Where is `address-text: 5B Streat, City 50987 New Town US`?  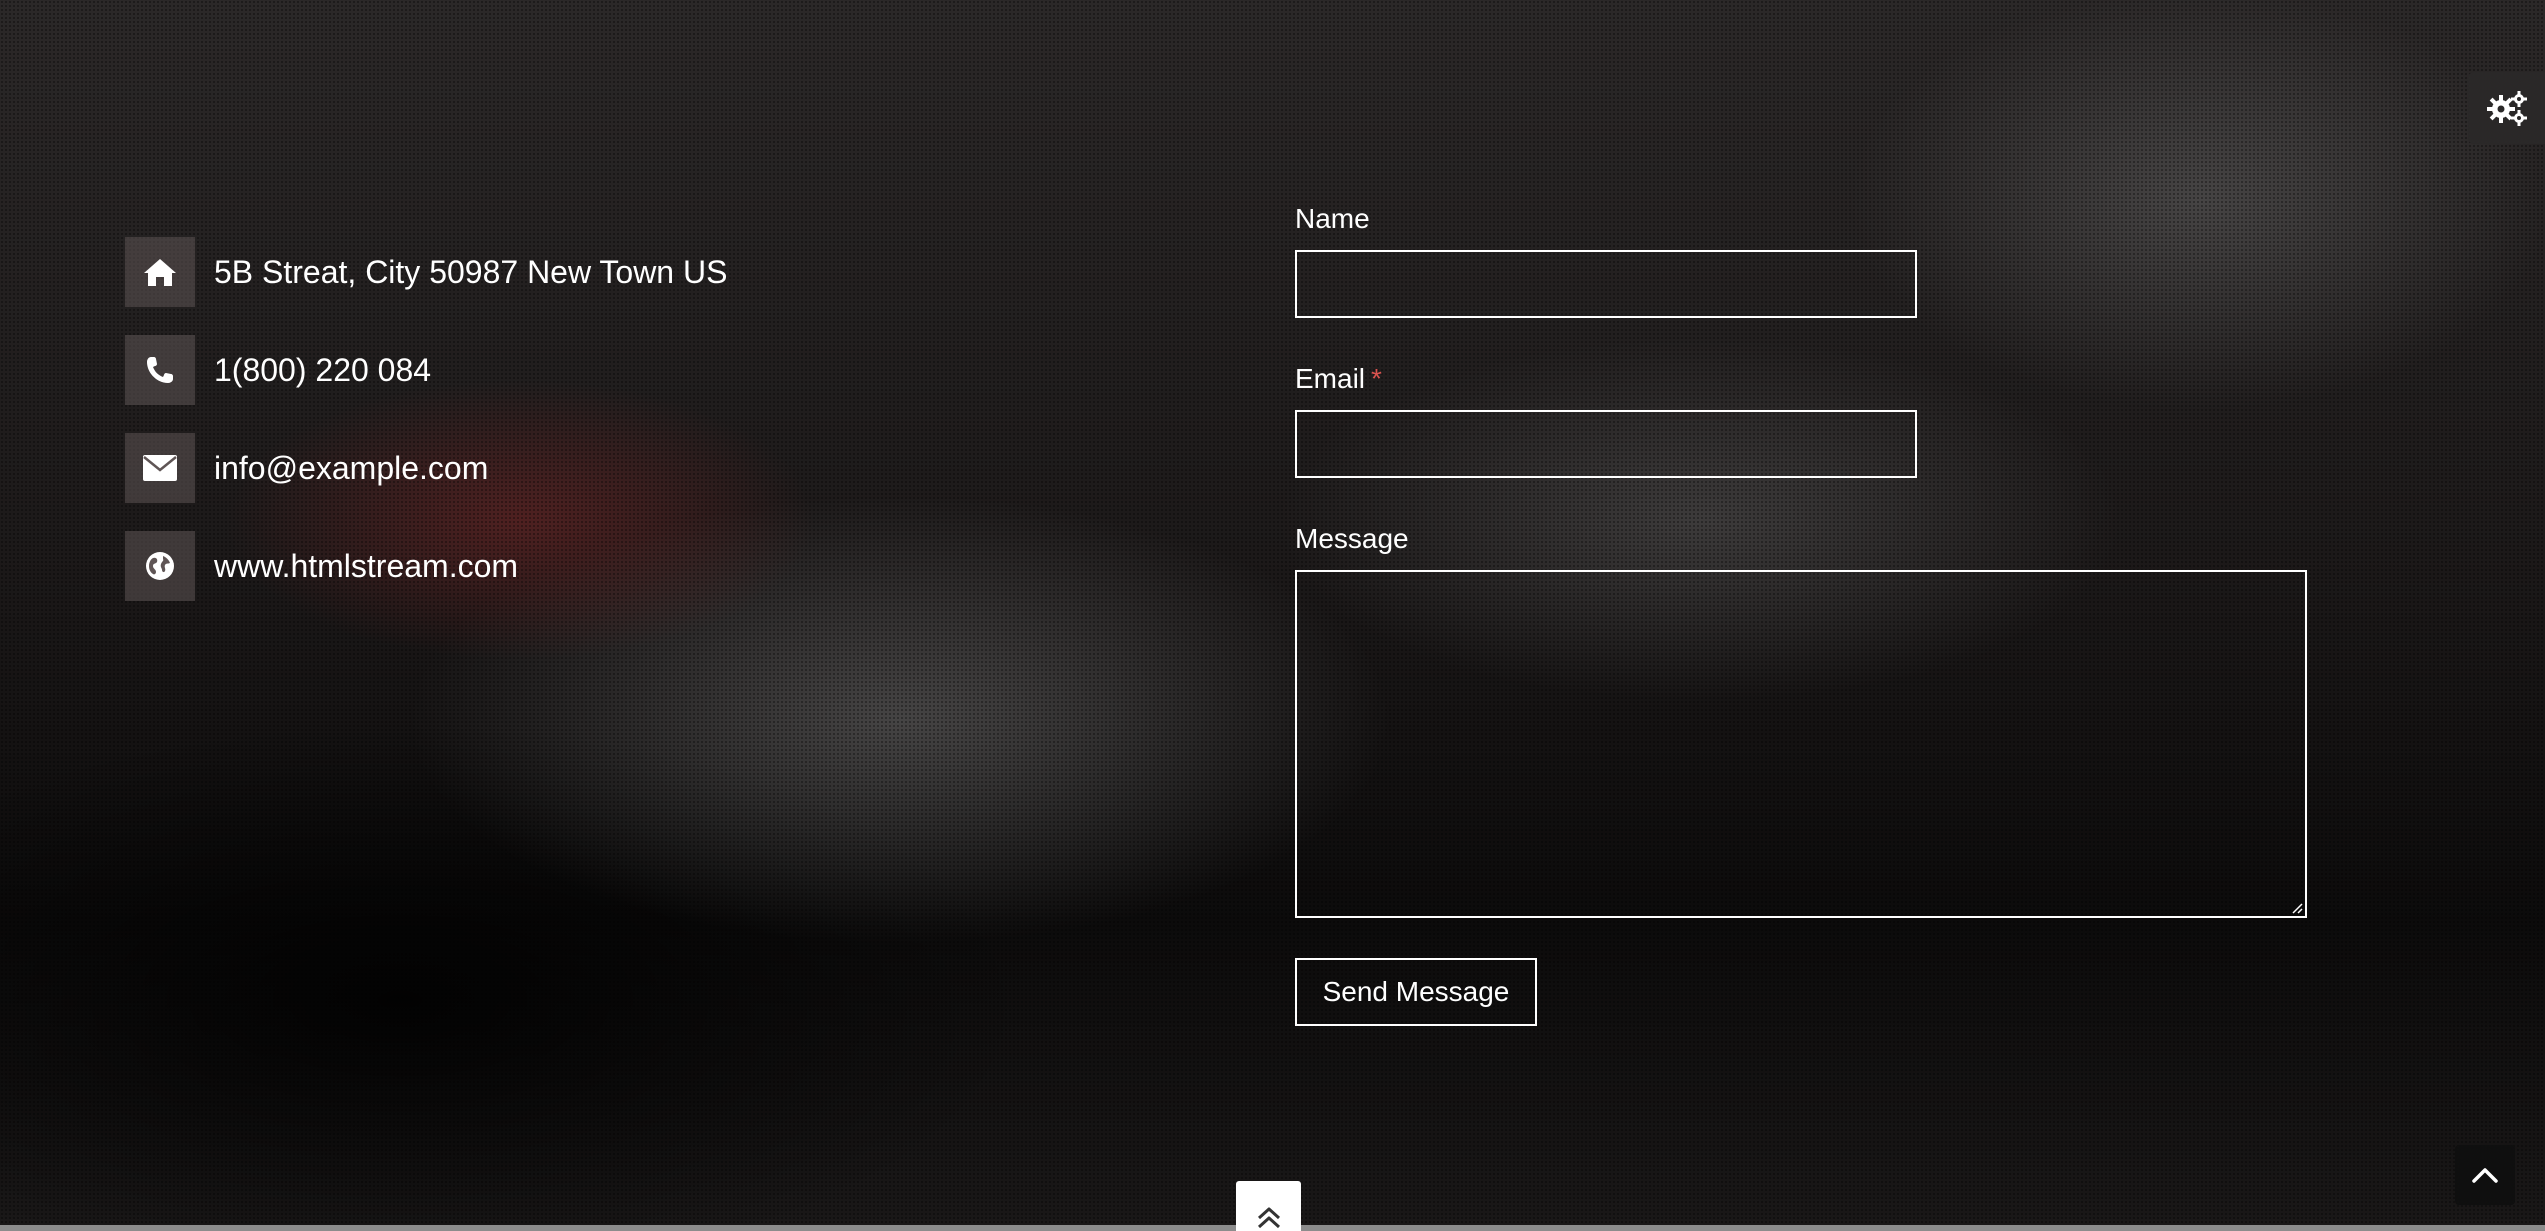 address-text: 5B Streat, City 50987 New Town US is located at coordinates (471, 271).